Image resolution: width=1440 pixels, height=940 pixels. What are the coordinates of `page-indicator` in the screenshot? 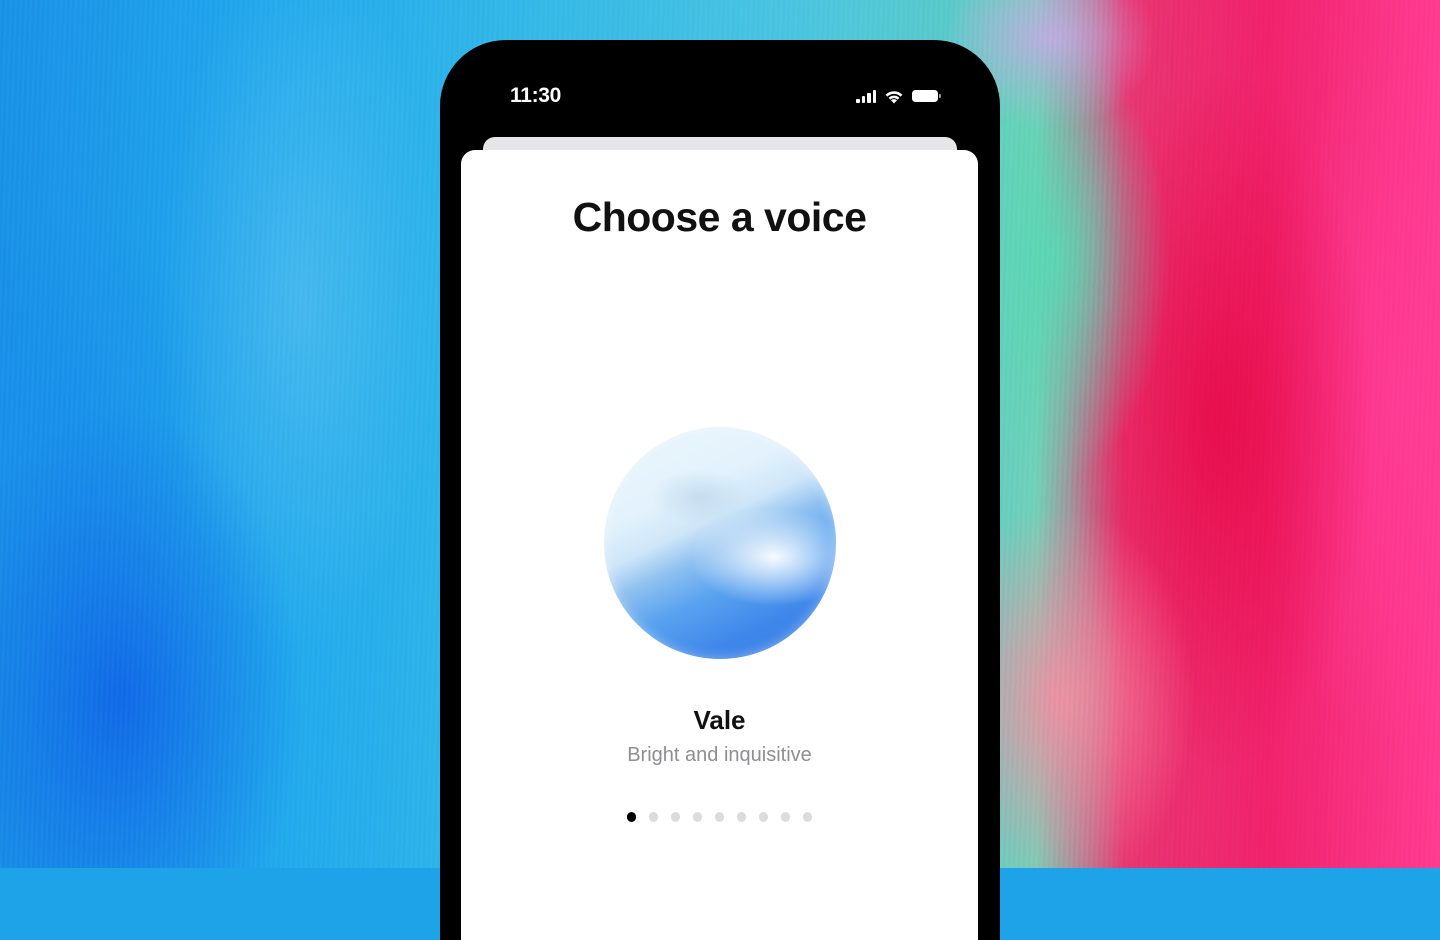 It's located at (719, 817).